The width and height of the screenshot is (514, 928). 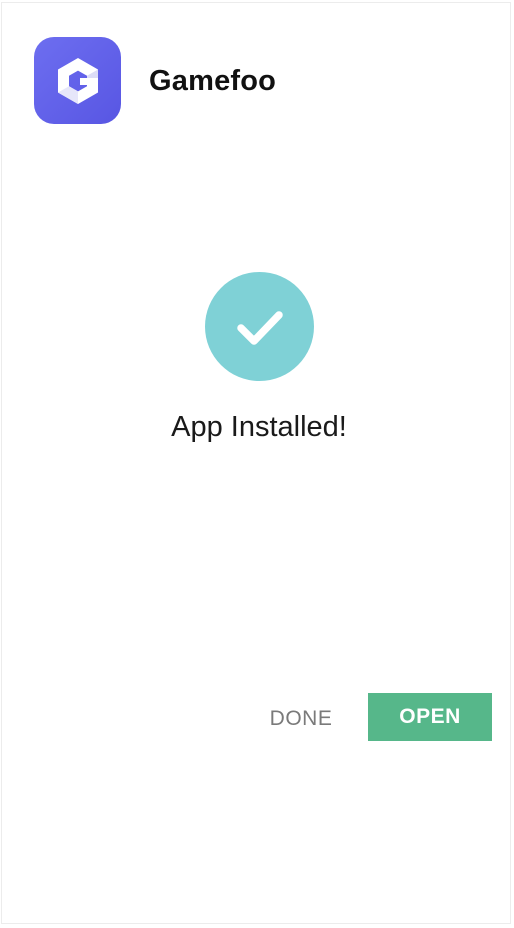 What do you see at coordinates (213, 81) in the screenshot?
I see `app-name: Gamefoo` at bounding box center [213, 81].